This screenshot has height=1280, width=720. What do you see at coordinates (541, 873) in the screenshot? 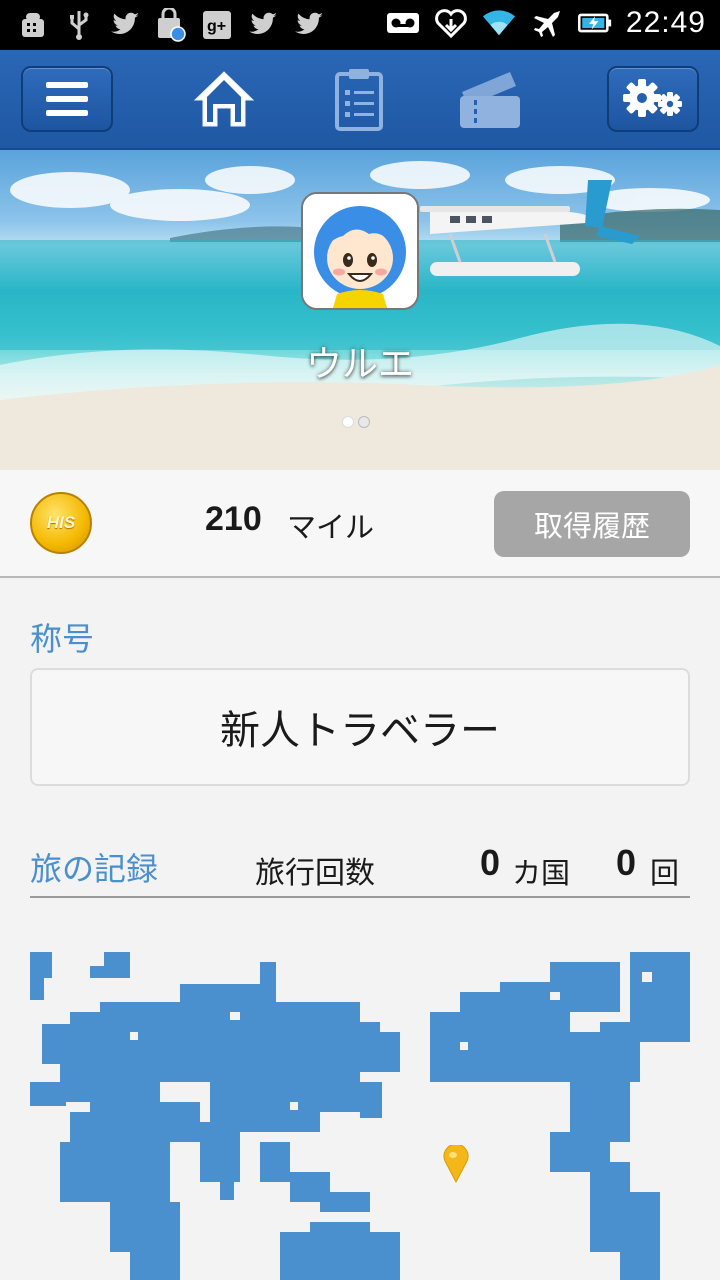
I see `countries-unit: カ国` at bounding box center [541, 873].